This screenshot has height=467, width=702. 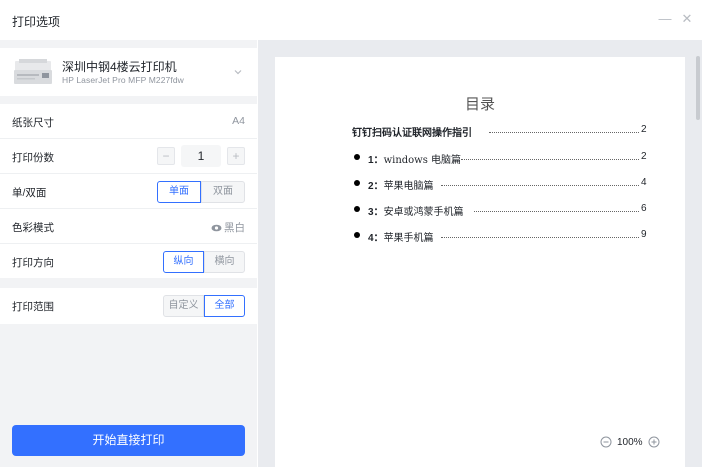 What do you see at coordinates (687, 19) in the screenshot?
I see `close-icon: ✕` at bounding box center [687, 19].